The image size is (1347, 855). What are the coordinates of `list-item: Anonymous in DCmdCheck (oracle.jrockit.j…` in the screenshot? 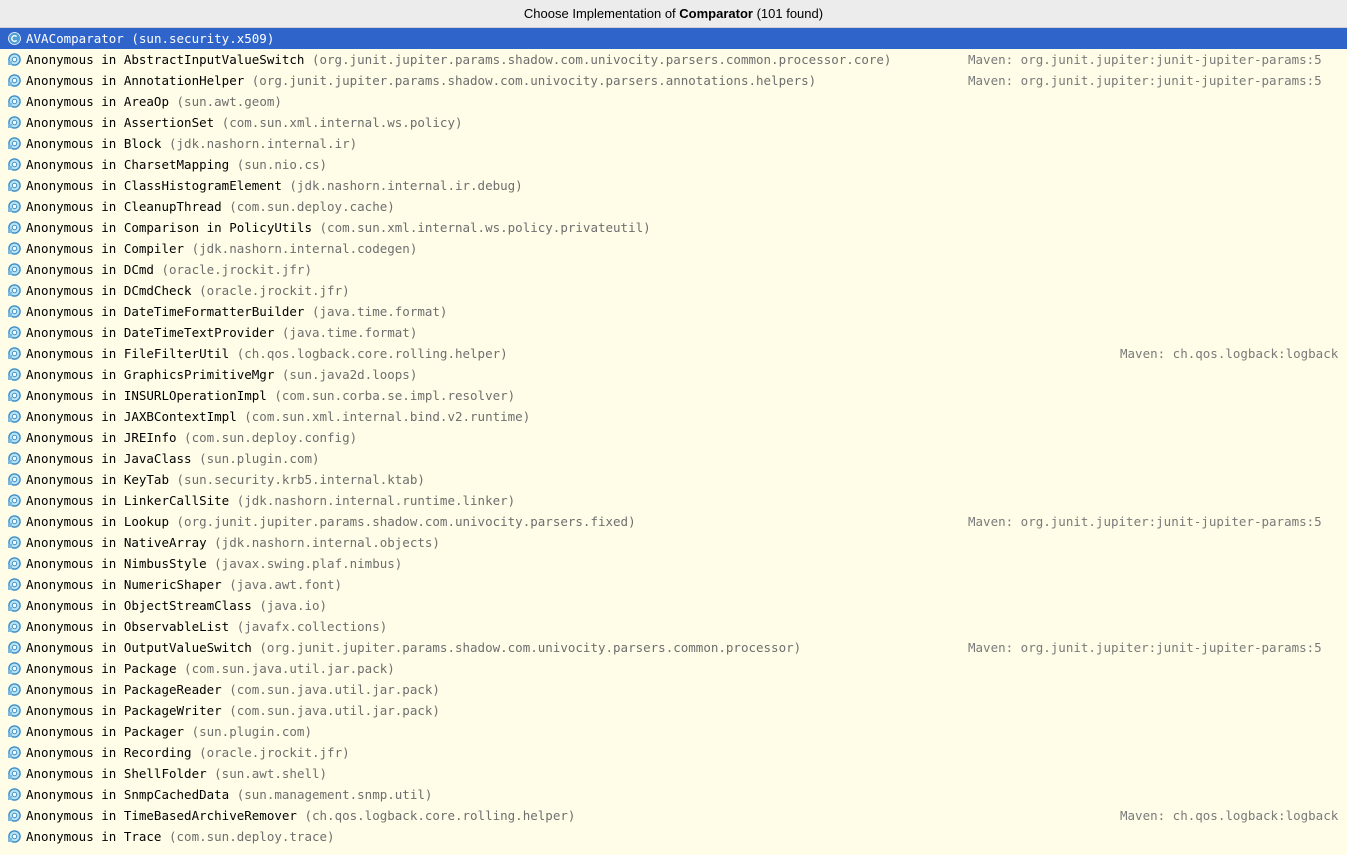 It's located at (673, 290).